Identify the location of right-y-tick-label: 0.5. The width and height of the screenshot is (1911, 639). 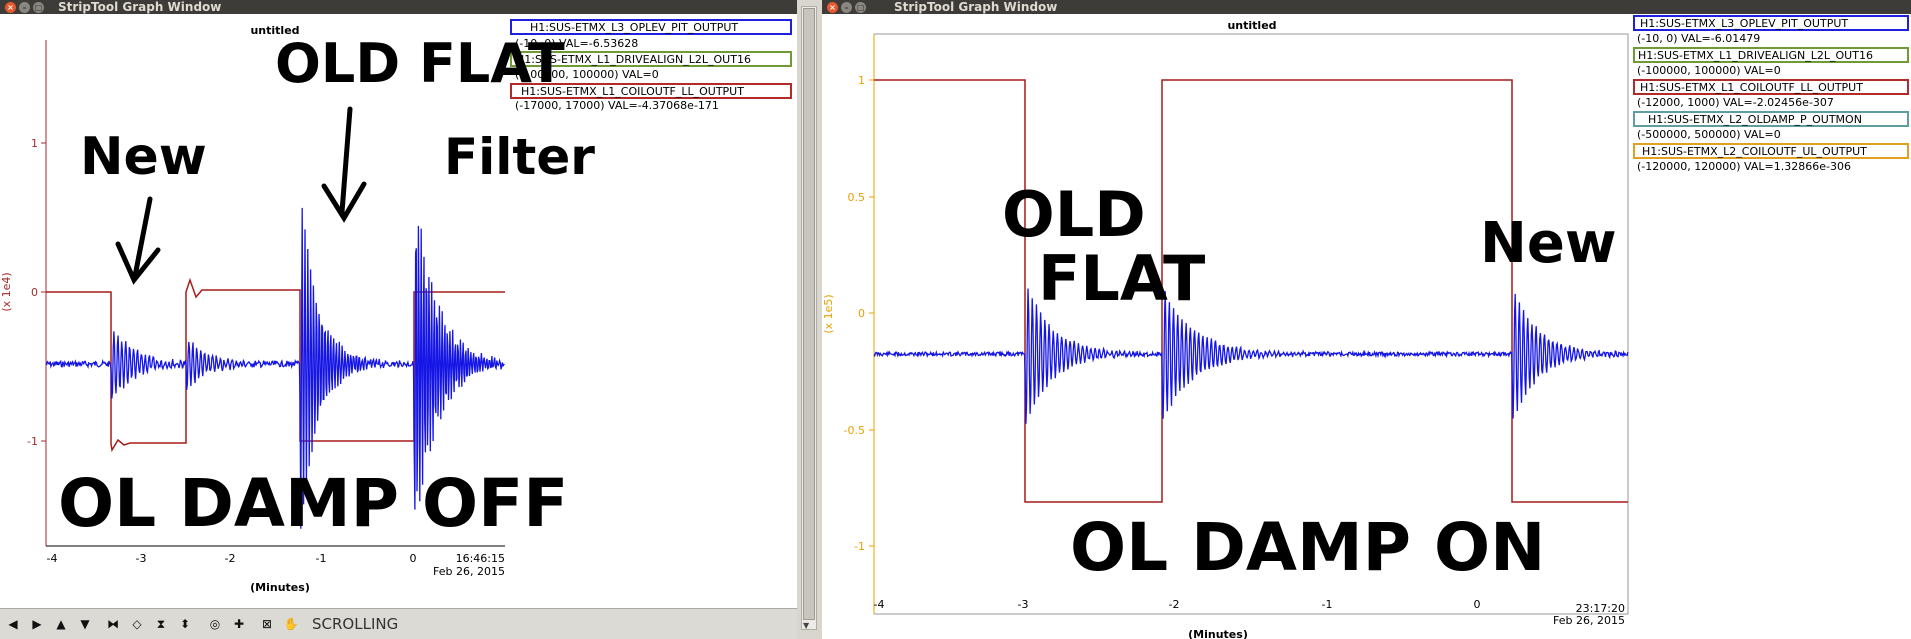
(857, 197).